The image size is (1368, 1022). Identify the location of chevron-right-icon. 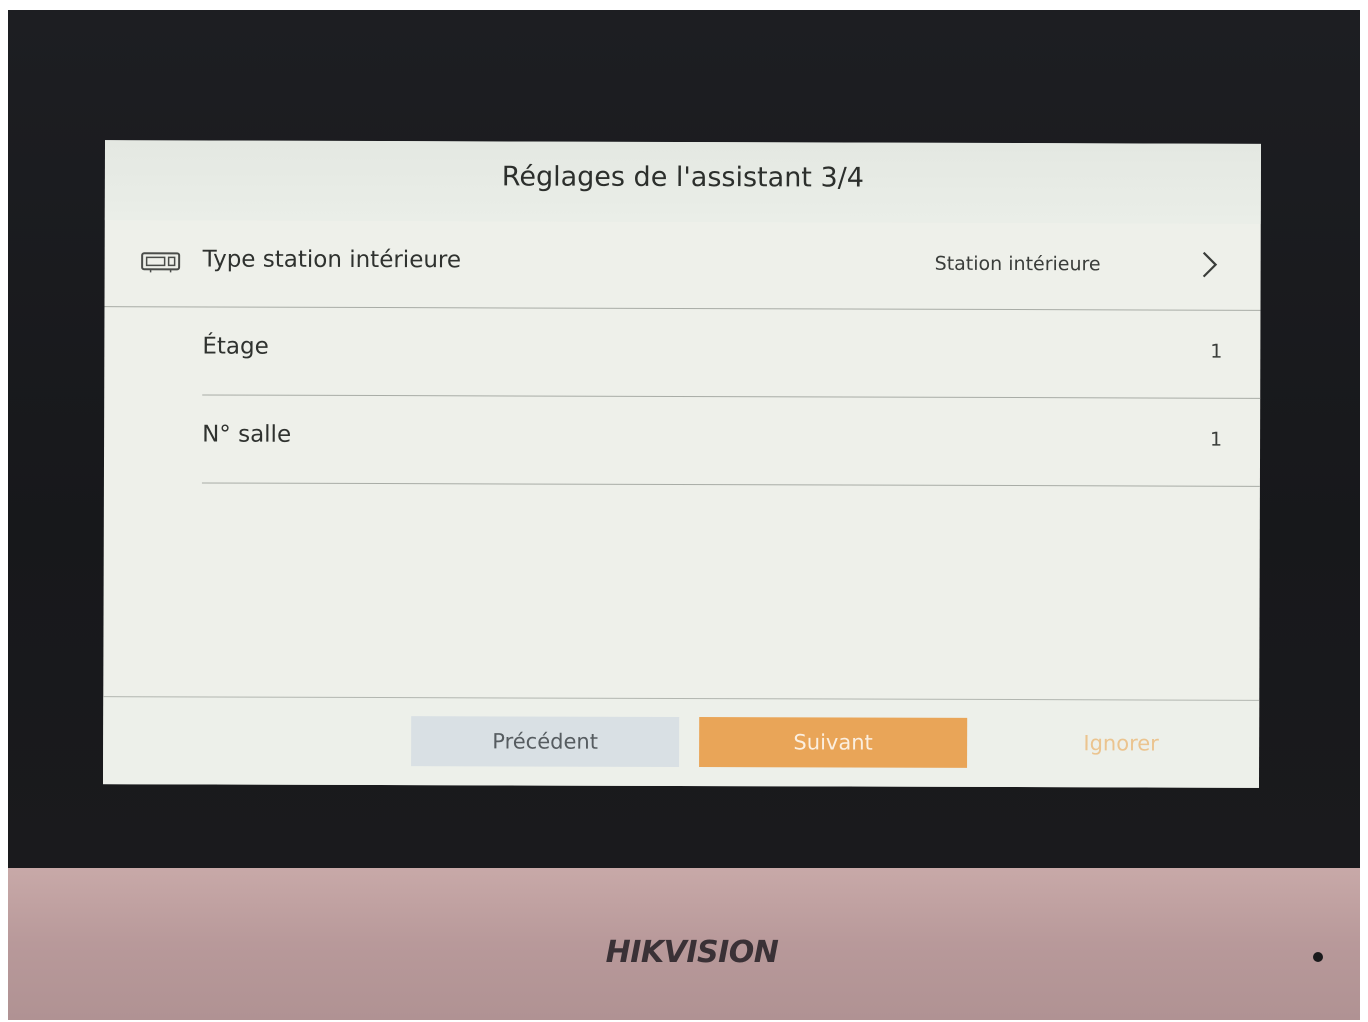
(1210, 265).